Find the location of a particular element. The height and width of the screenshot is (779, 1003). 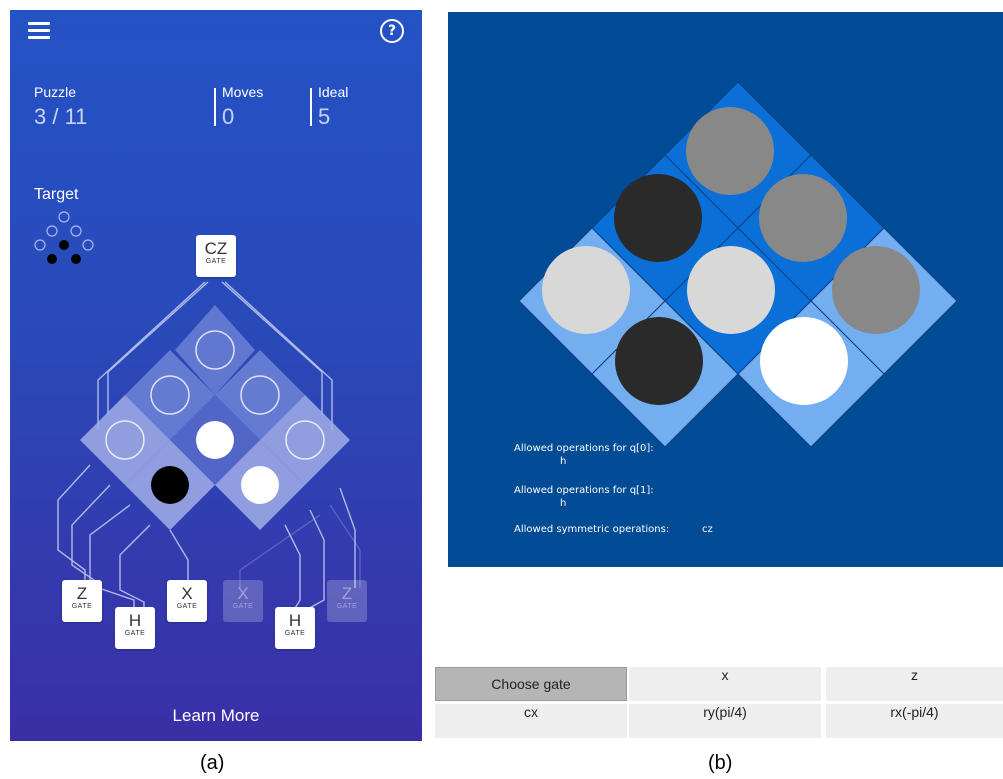

x-gate-button-disabled: X GATE is located at coordinates (243, 601).